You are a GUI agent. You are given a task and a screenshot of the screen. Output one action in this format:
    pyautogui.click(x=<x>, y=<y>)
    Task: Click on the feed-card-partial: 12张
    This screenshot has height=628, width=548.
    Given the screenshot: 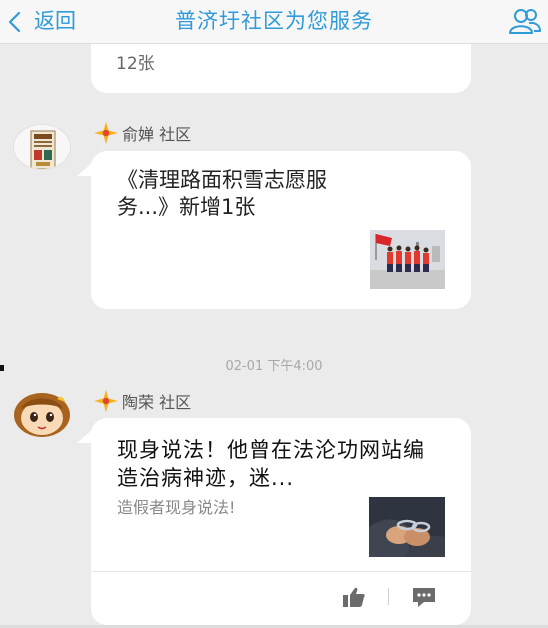 What is the action you would take?
    pyautogui.click(x=281, y=68)
    